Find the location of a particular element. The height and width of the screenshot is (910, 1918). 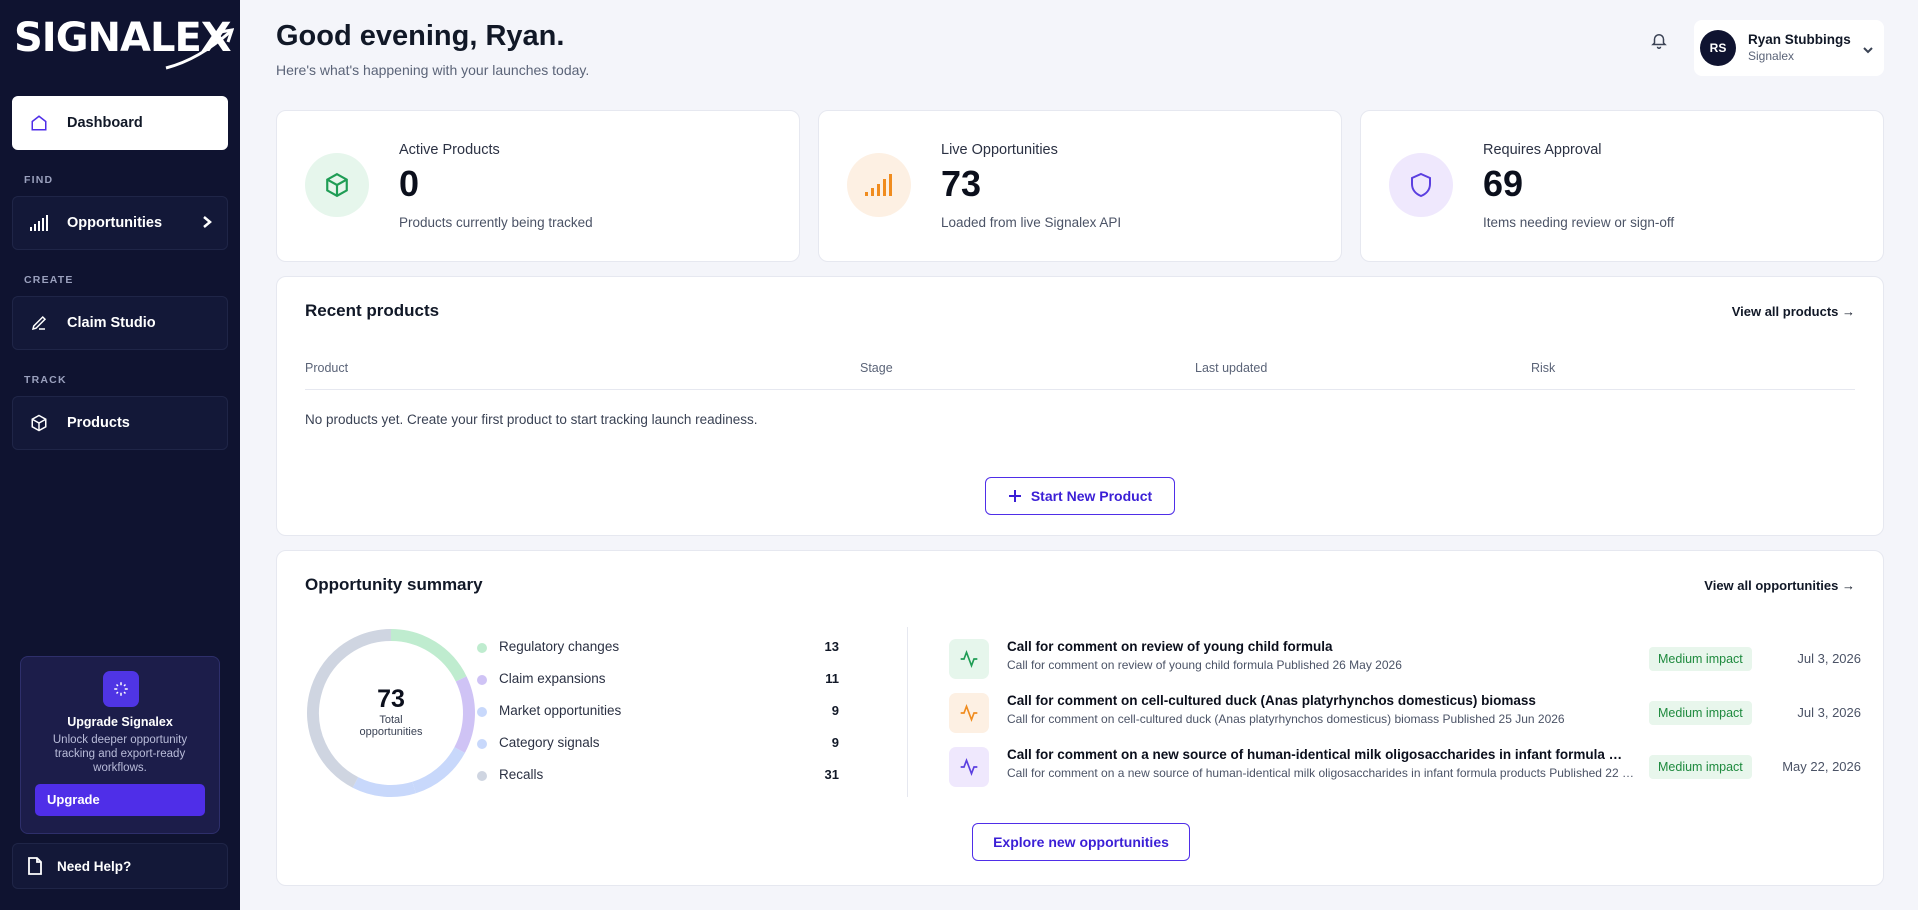

legend-row: Claim expansions 11 is located at coordinates (658, 680).